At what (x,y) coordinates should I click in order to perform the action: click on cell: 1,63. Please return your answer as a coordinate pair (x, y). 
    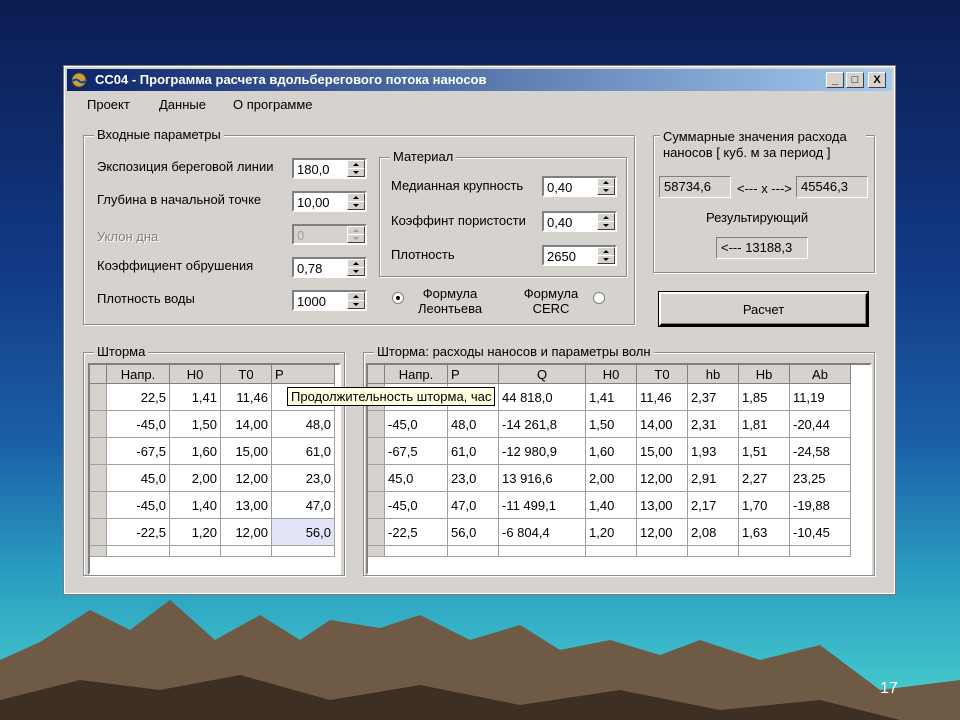
    Looking at the image, I should click on (764, 532).